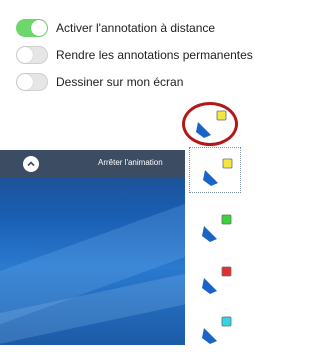 This screenshot has width=320, height=352. I want to click on pen-slot-red, so click(215, 279).